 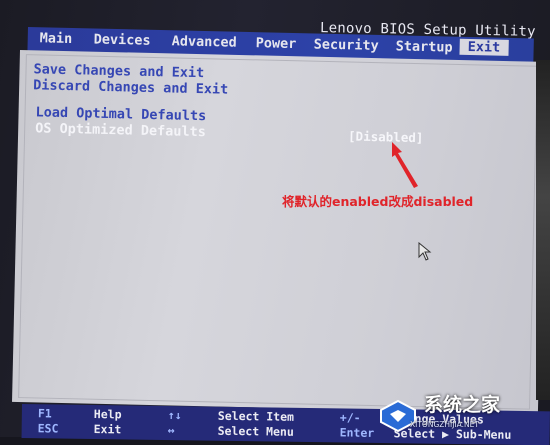 What do you see at coordinates (345, 44) in the screenshot?
I see `tab-security: Security` at bounding box center [345, 44].